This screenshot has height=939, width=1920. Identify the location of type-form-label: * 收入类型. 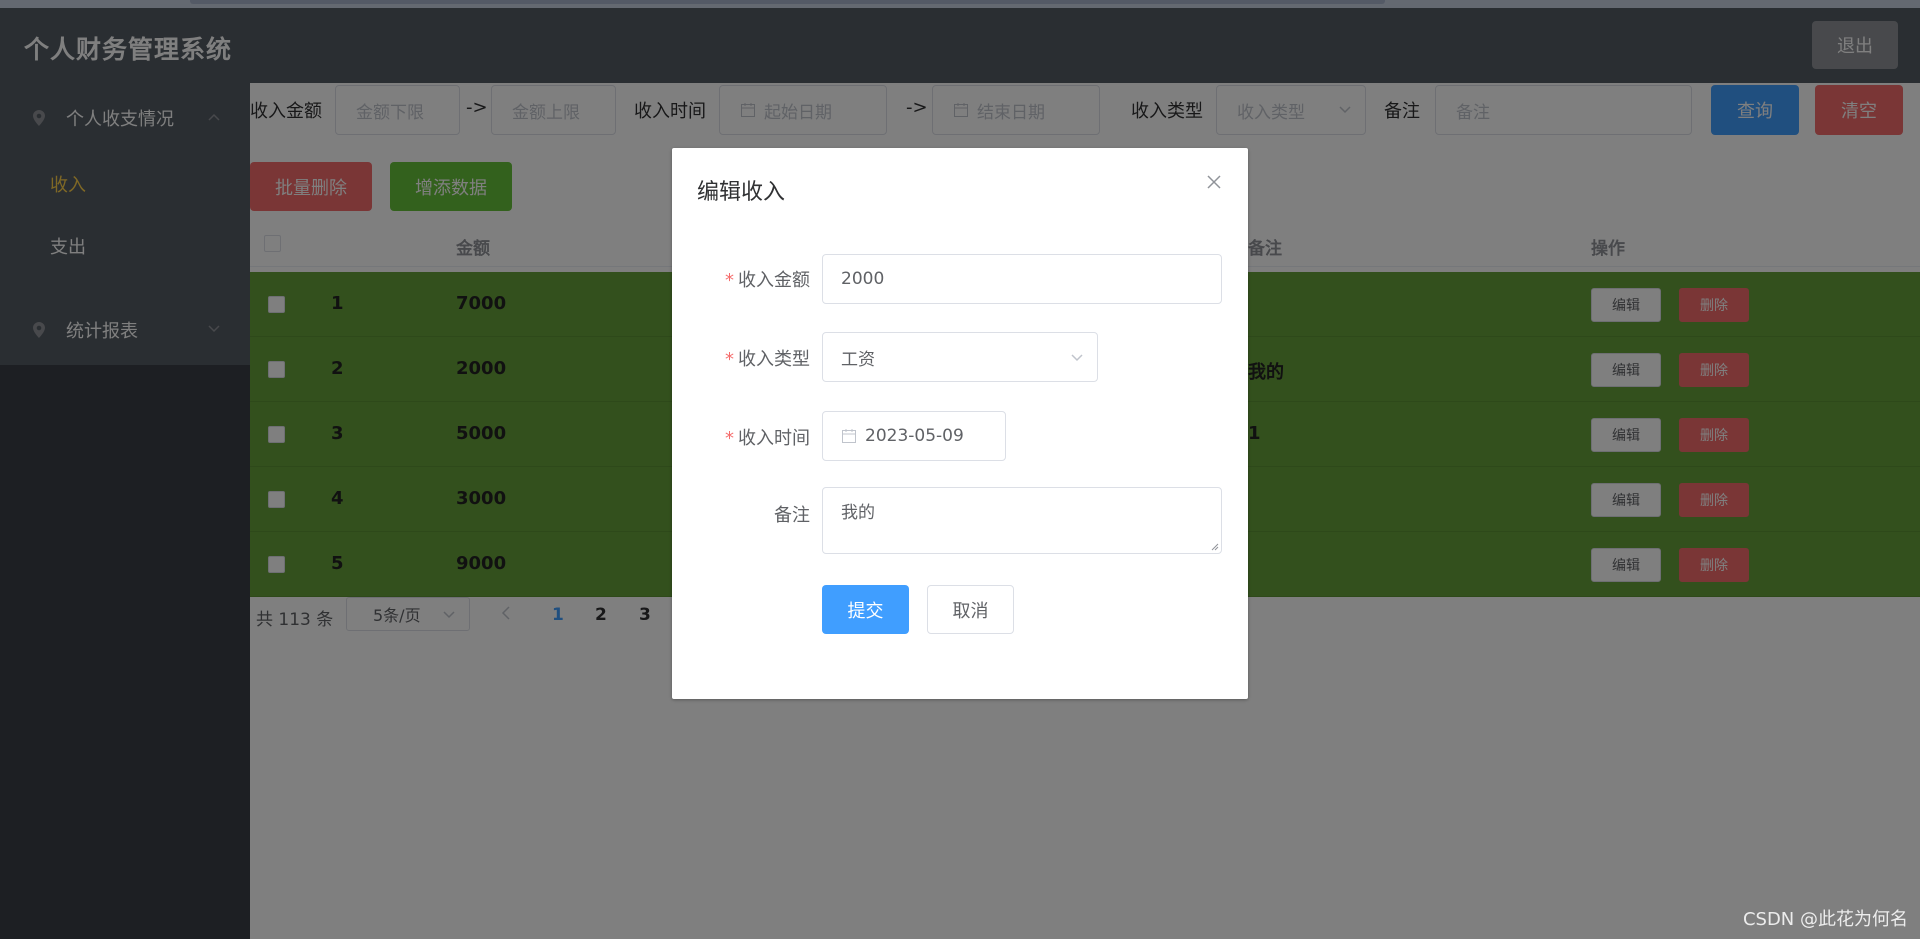
(741, 358).